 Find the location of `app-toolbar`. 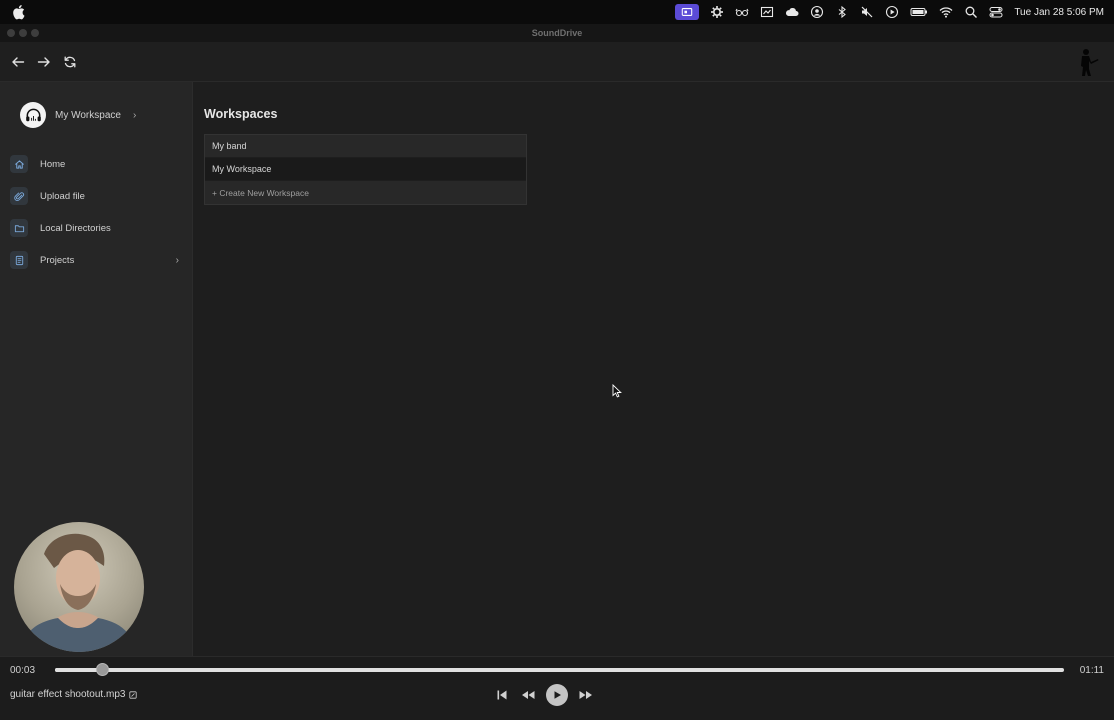

app-toolbar is located at coordinates (557, 62).